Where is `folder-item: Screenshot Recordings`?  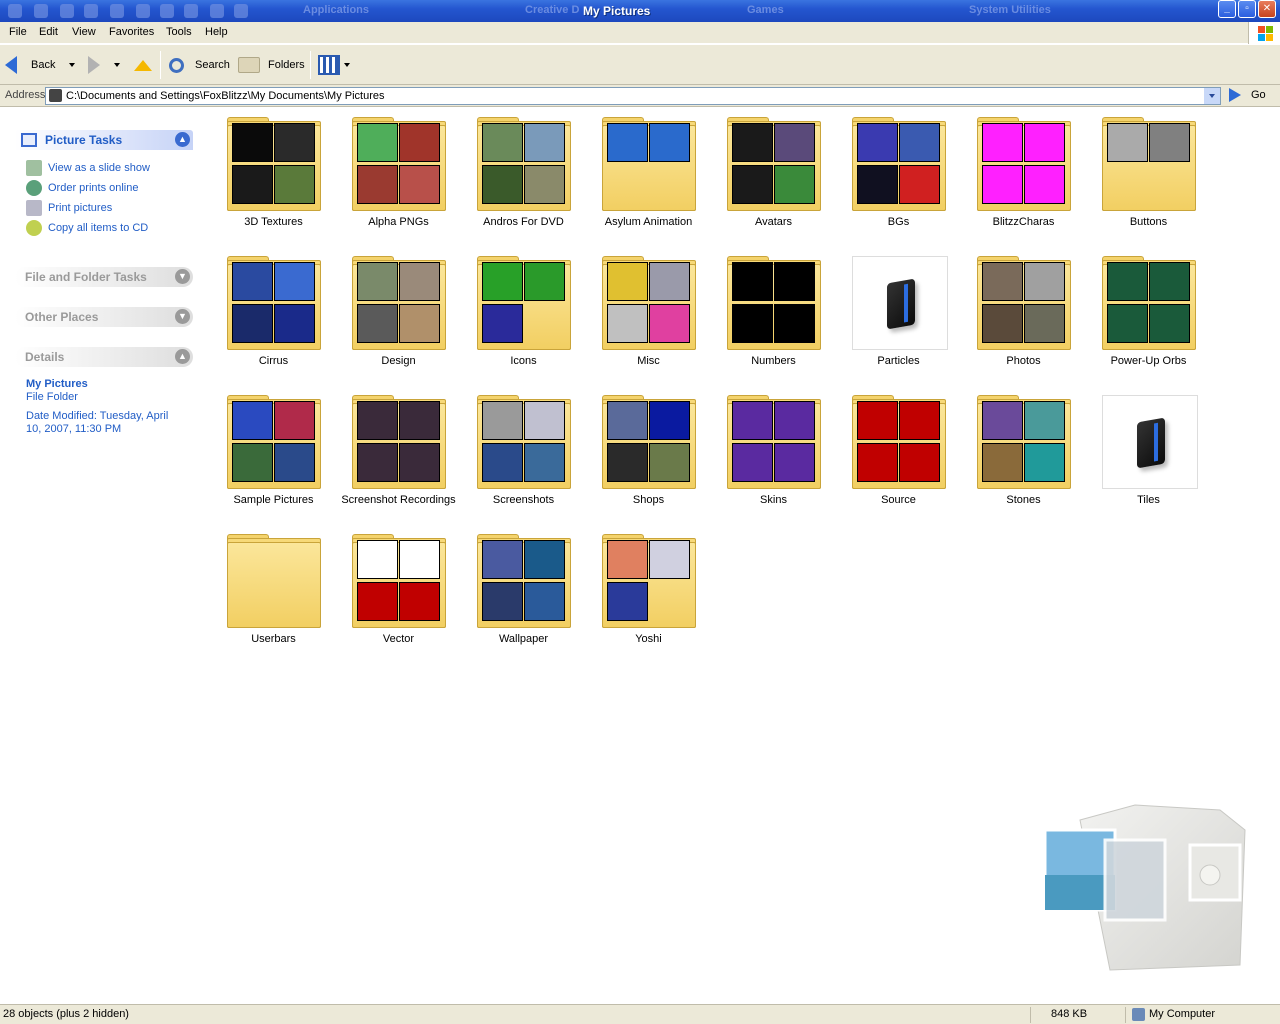
folder-item: Screenshot Recordings is located at coordinates (398, 455).